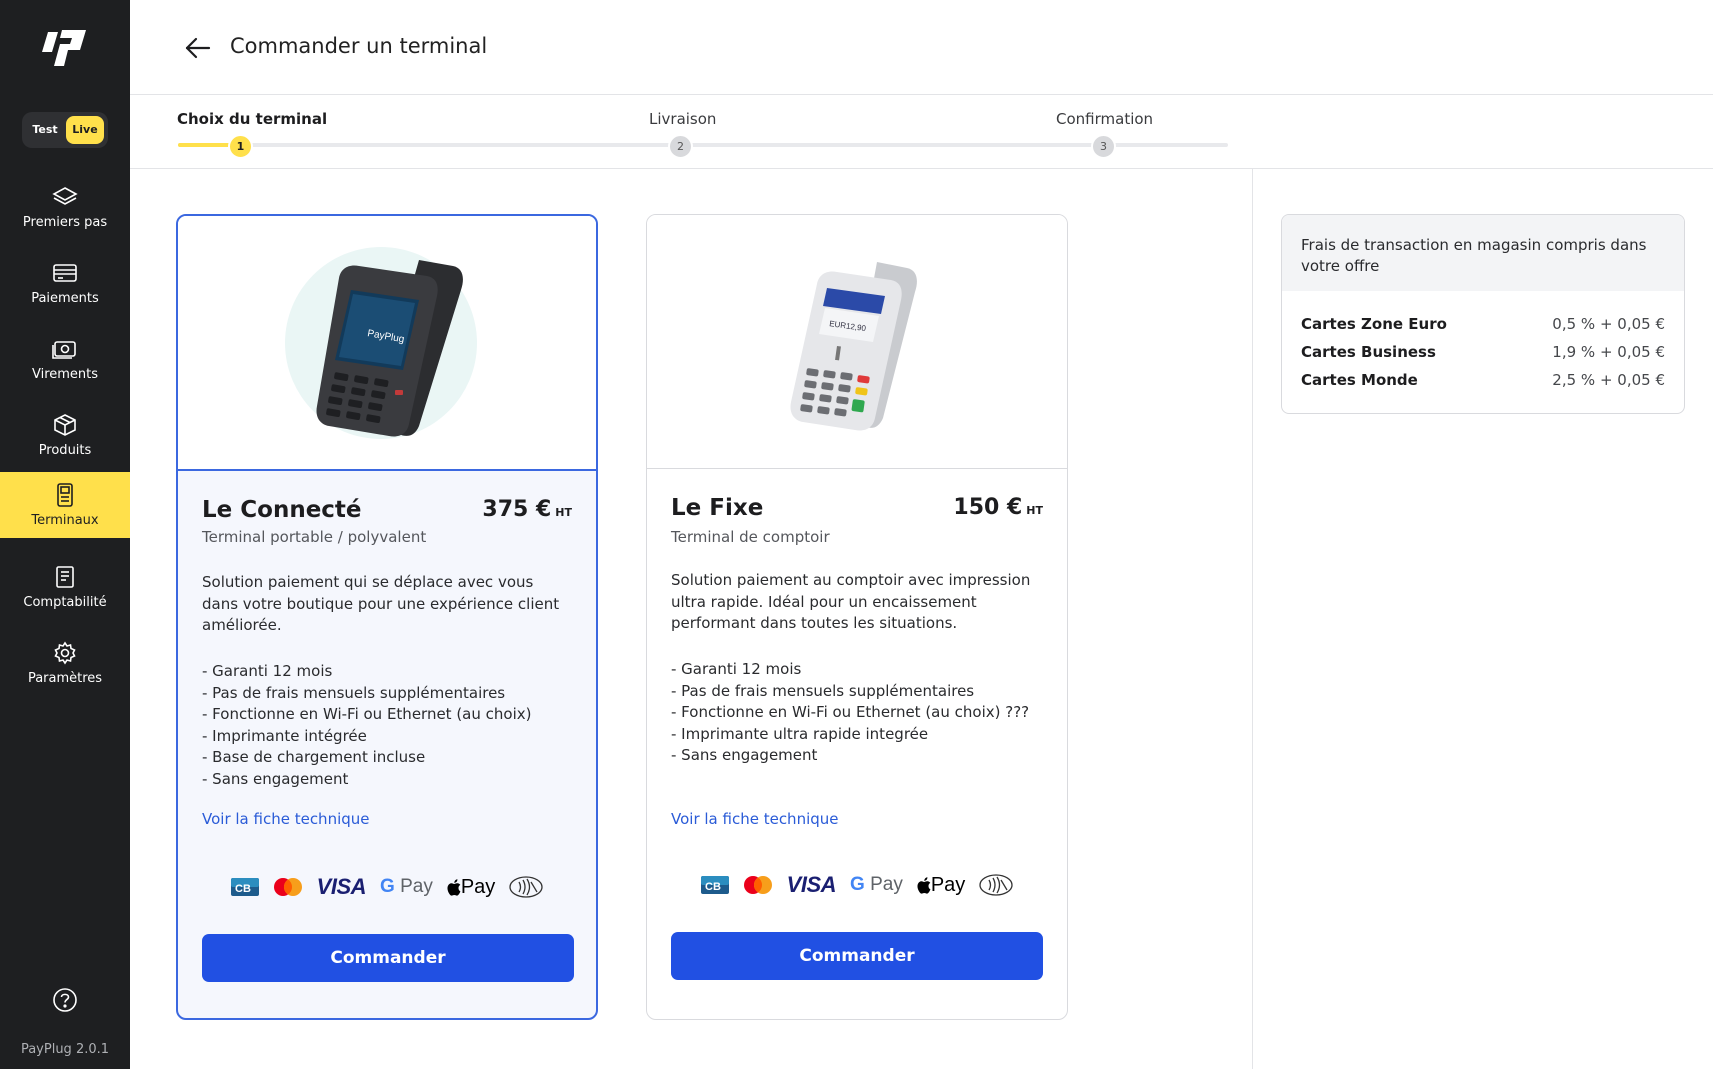 Image resolution: width=1713 pixels, height=1069 pixels. I want to click on help-icon, so click(65, 1000).